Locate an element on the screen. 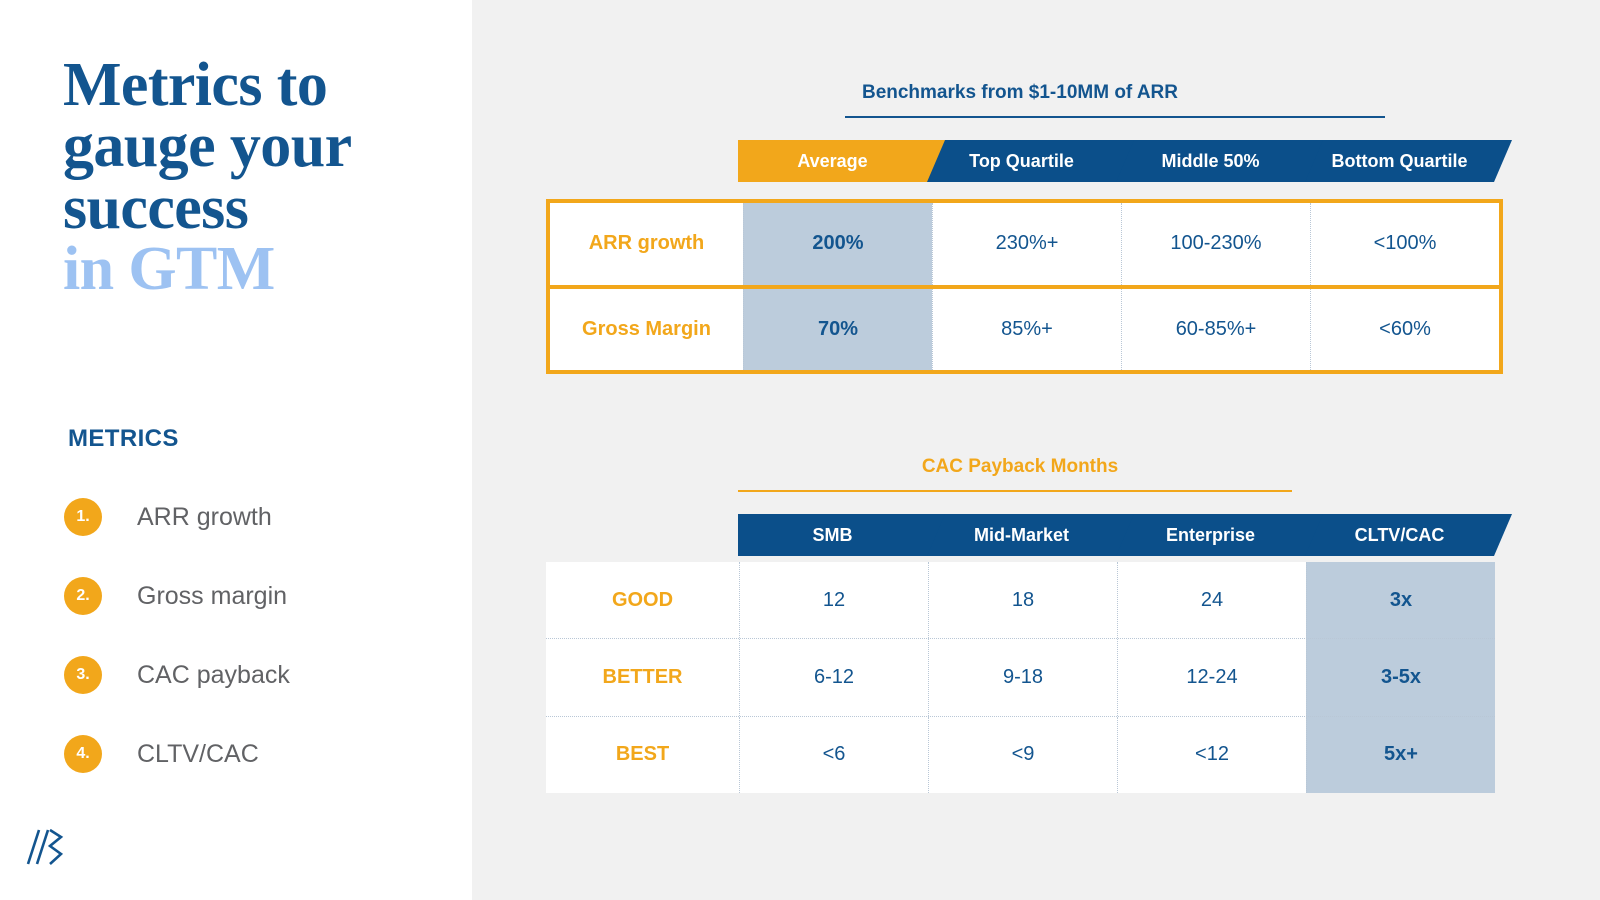  table-title-cac-payback: CAC Payback Months is located at coordinates (1020, 466).